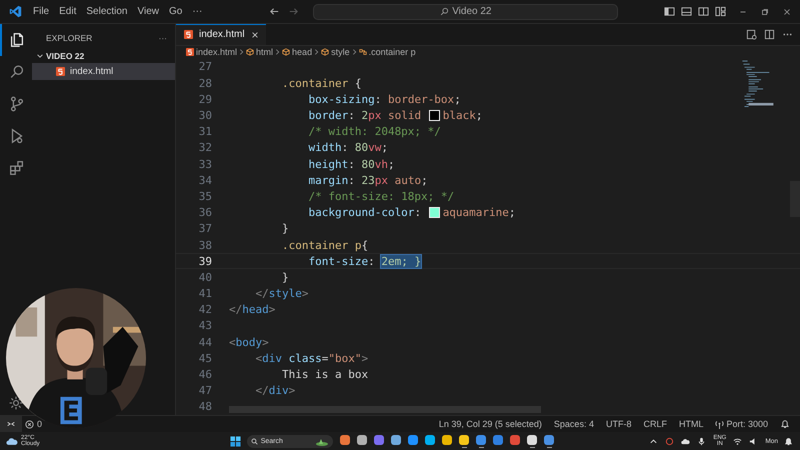  What do you see at coordinates (669, 11) in the screenshot?
I see `sidebar-toggle-icon` at bounding box center [669, 11].